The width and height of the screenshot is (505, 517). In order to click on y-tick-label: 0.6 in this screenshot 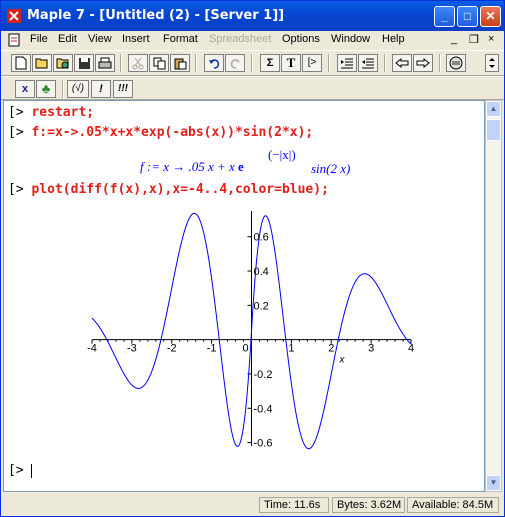, I will do `click(261, 238)`.